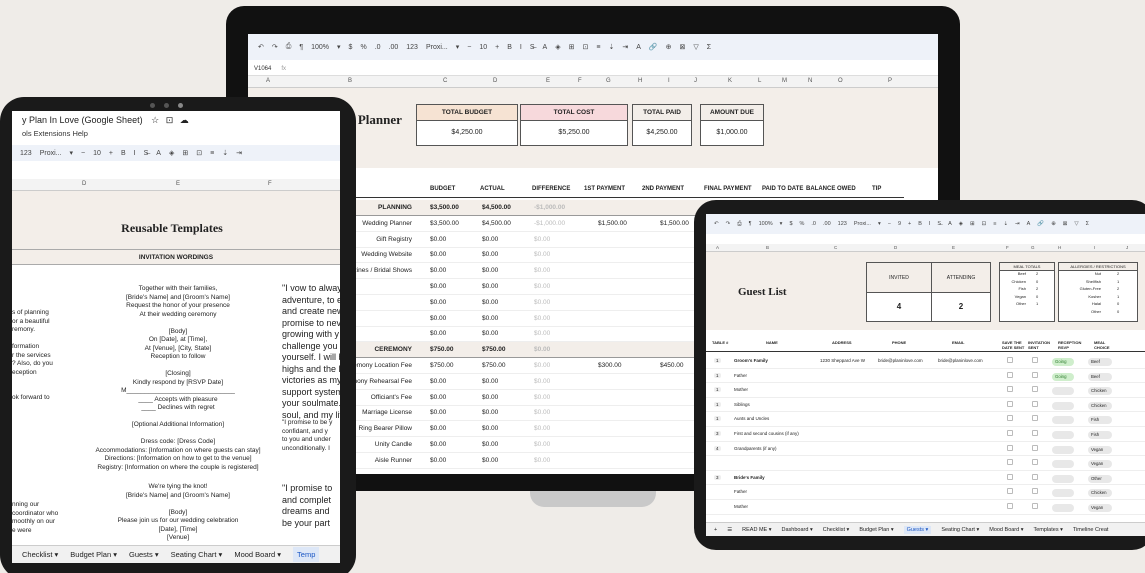  I want to click on guest-name: Grandparents (if any), so click(755, 448).